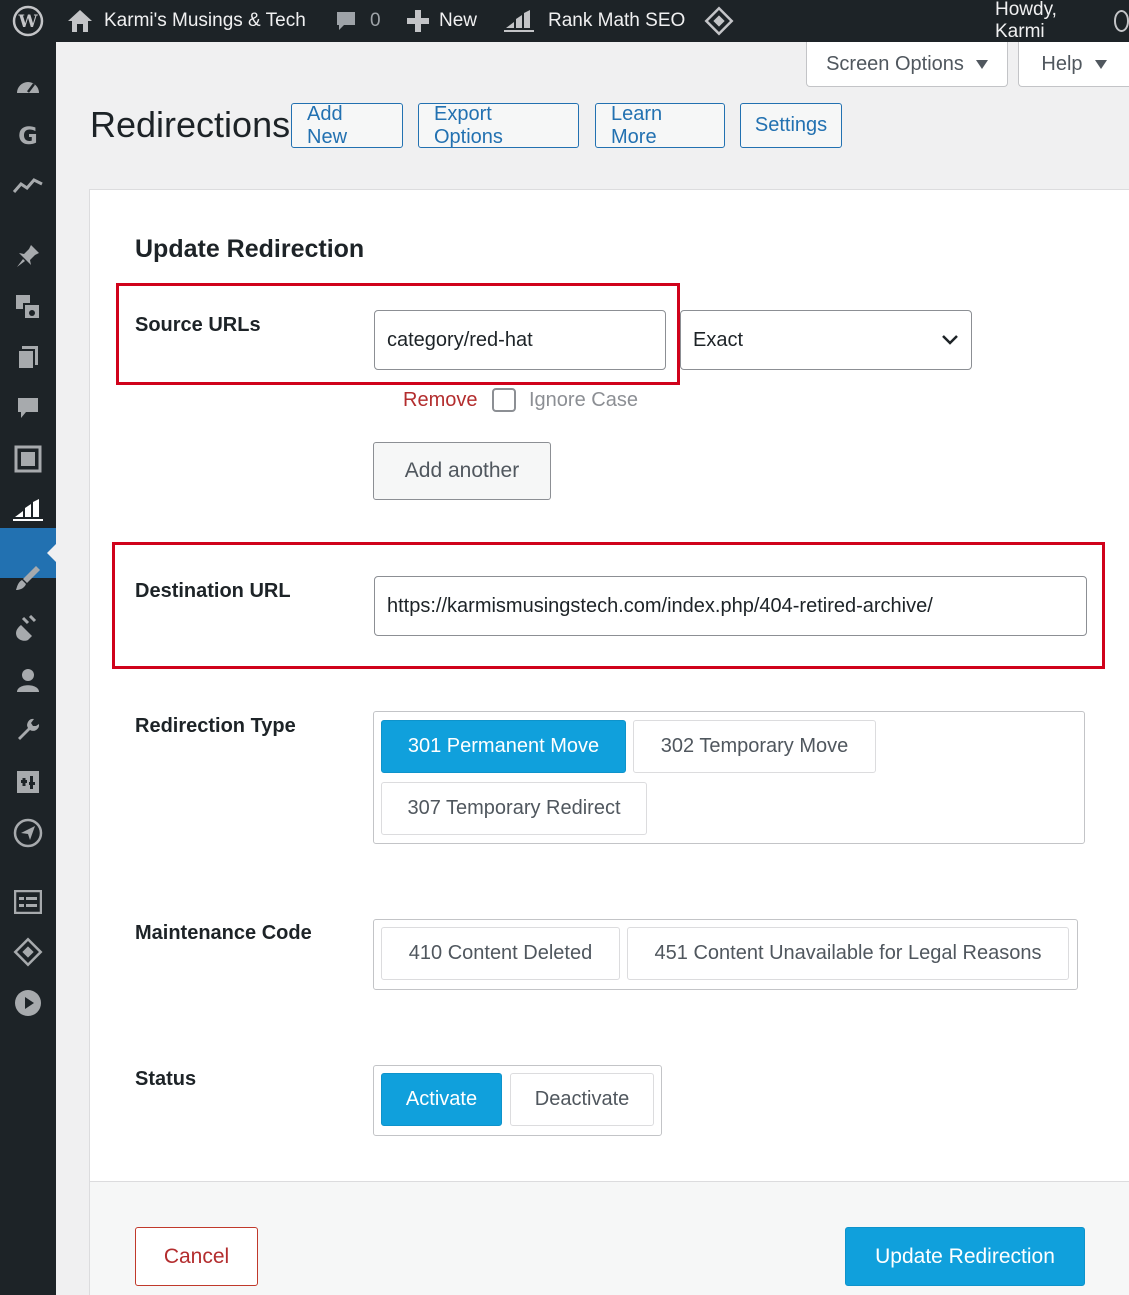 The image size is (1129, 1295). I want to click on activate-option: Activate, so click(441, 1099).